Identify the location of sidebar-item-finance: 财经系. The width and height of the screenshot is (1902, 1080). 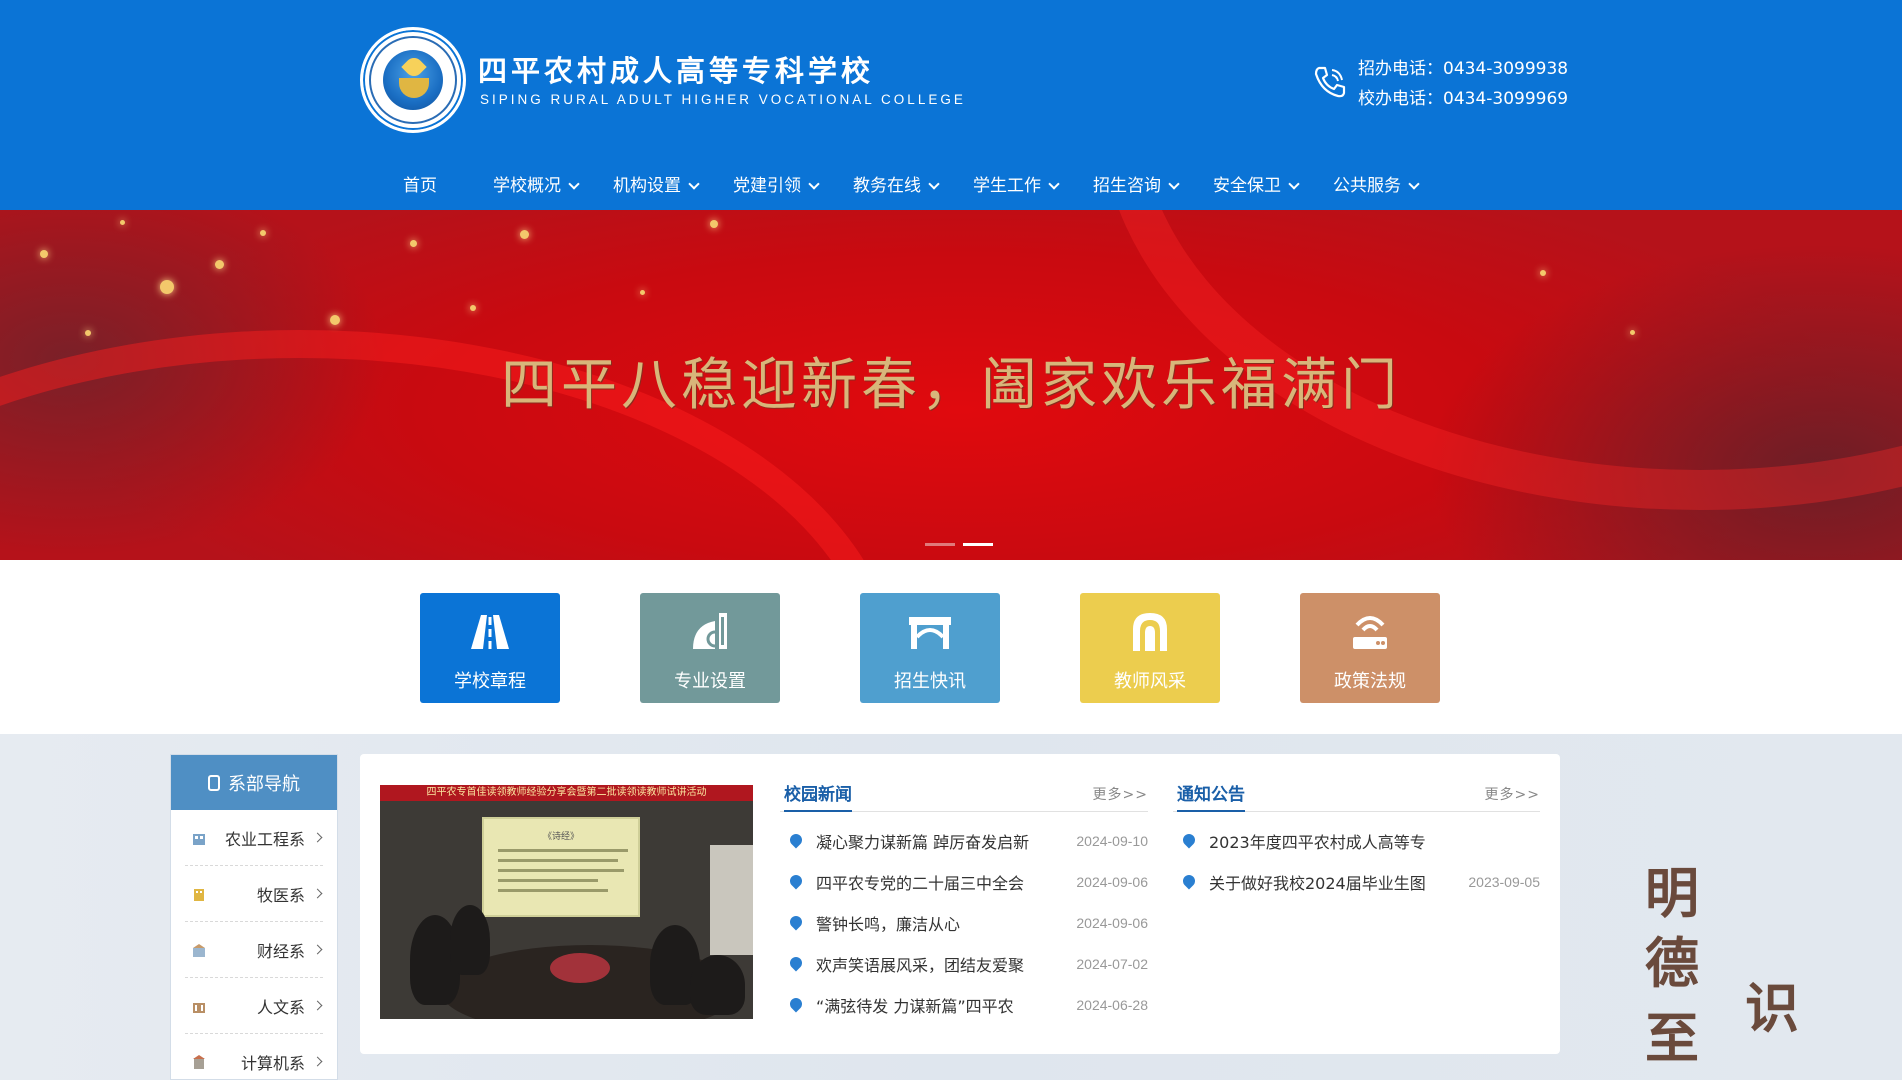
(254, 950).